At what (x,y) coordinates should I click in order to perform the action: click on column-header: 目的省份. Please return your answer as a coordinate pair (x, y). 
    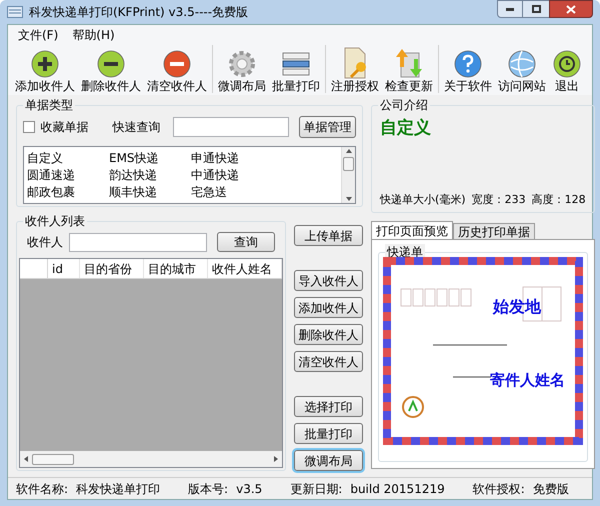
    Looking at the image, I should click on (112, 268).